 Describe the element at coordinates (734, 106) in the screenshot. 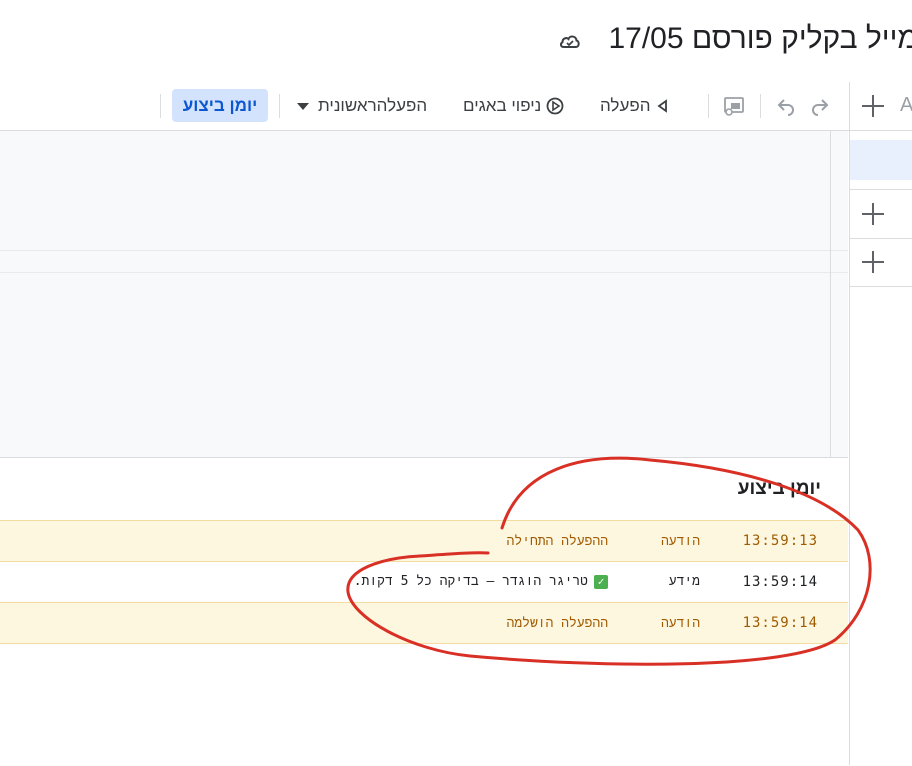

I see `deploy-icon` at that location.